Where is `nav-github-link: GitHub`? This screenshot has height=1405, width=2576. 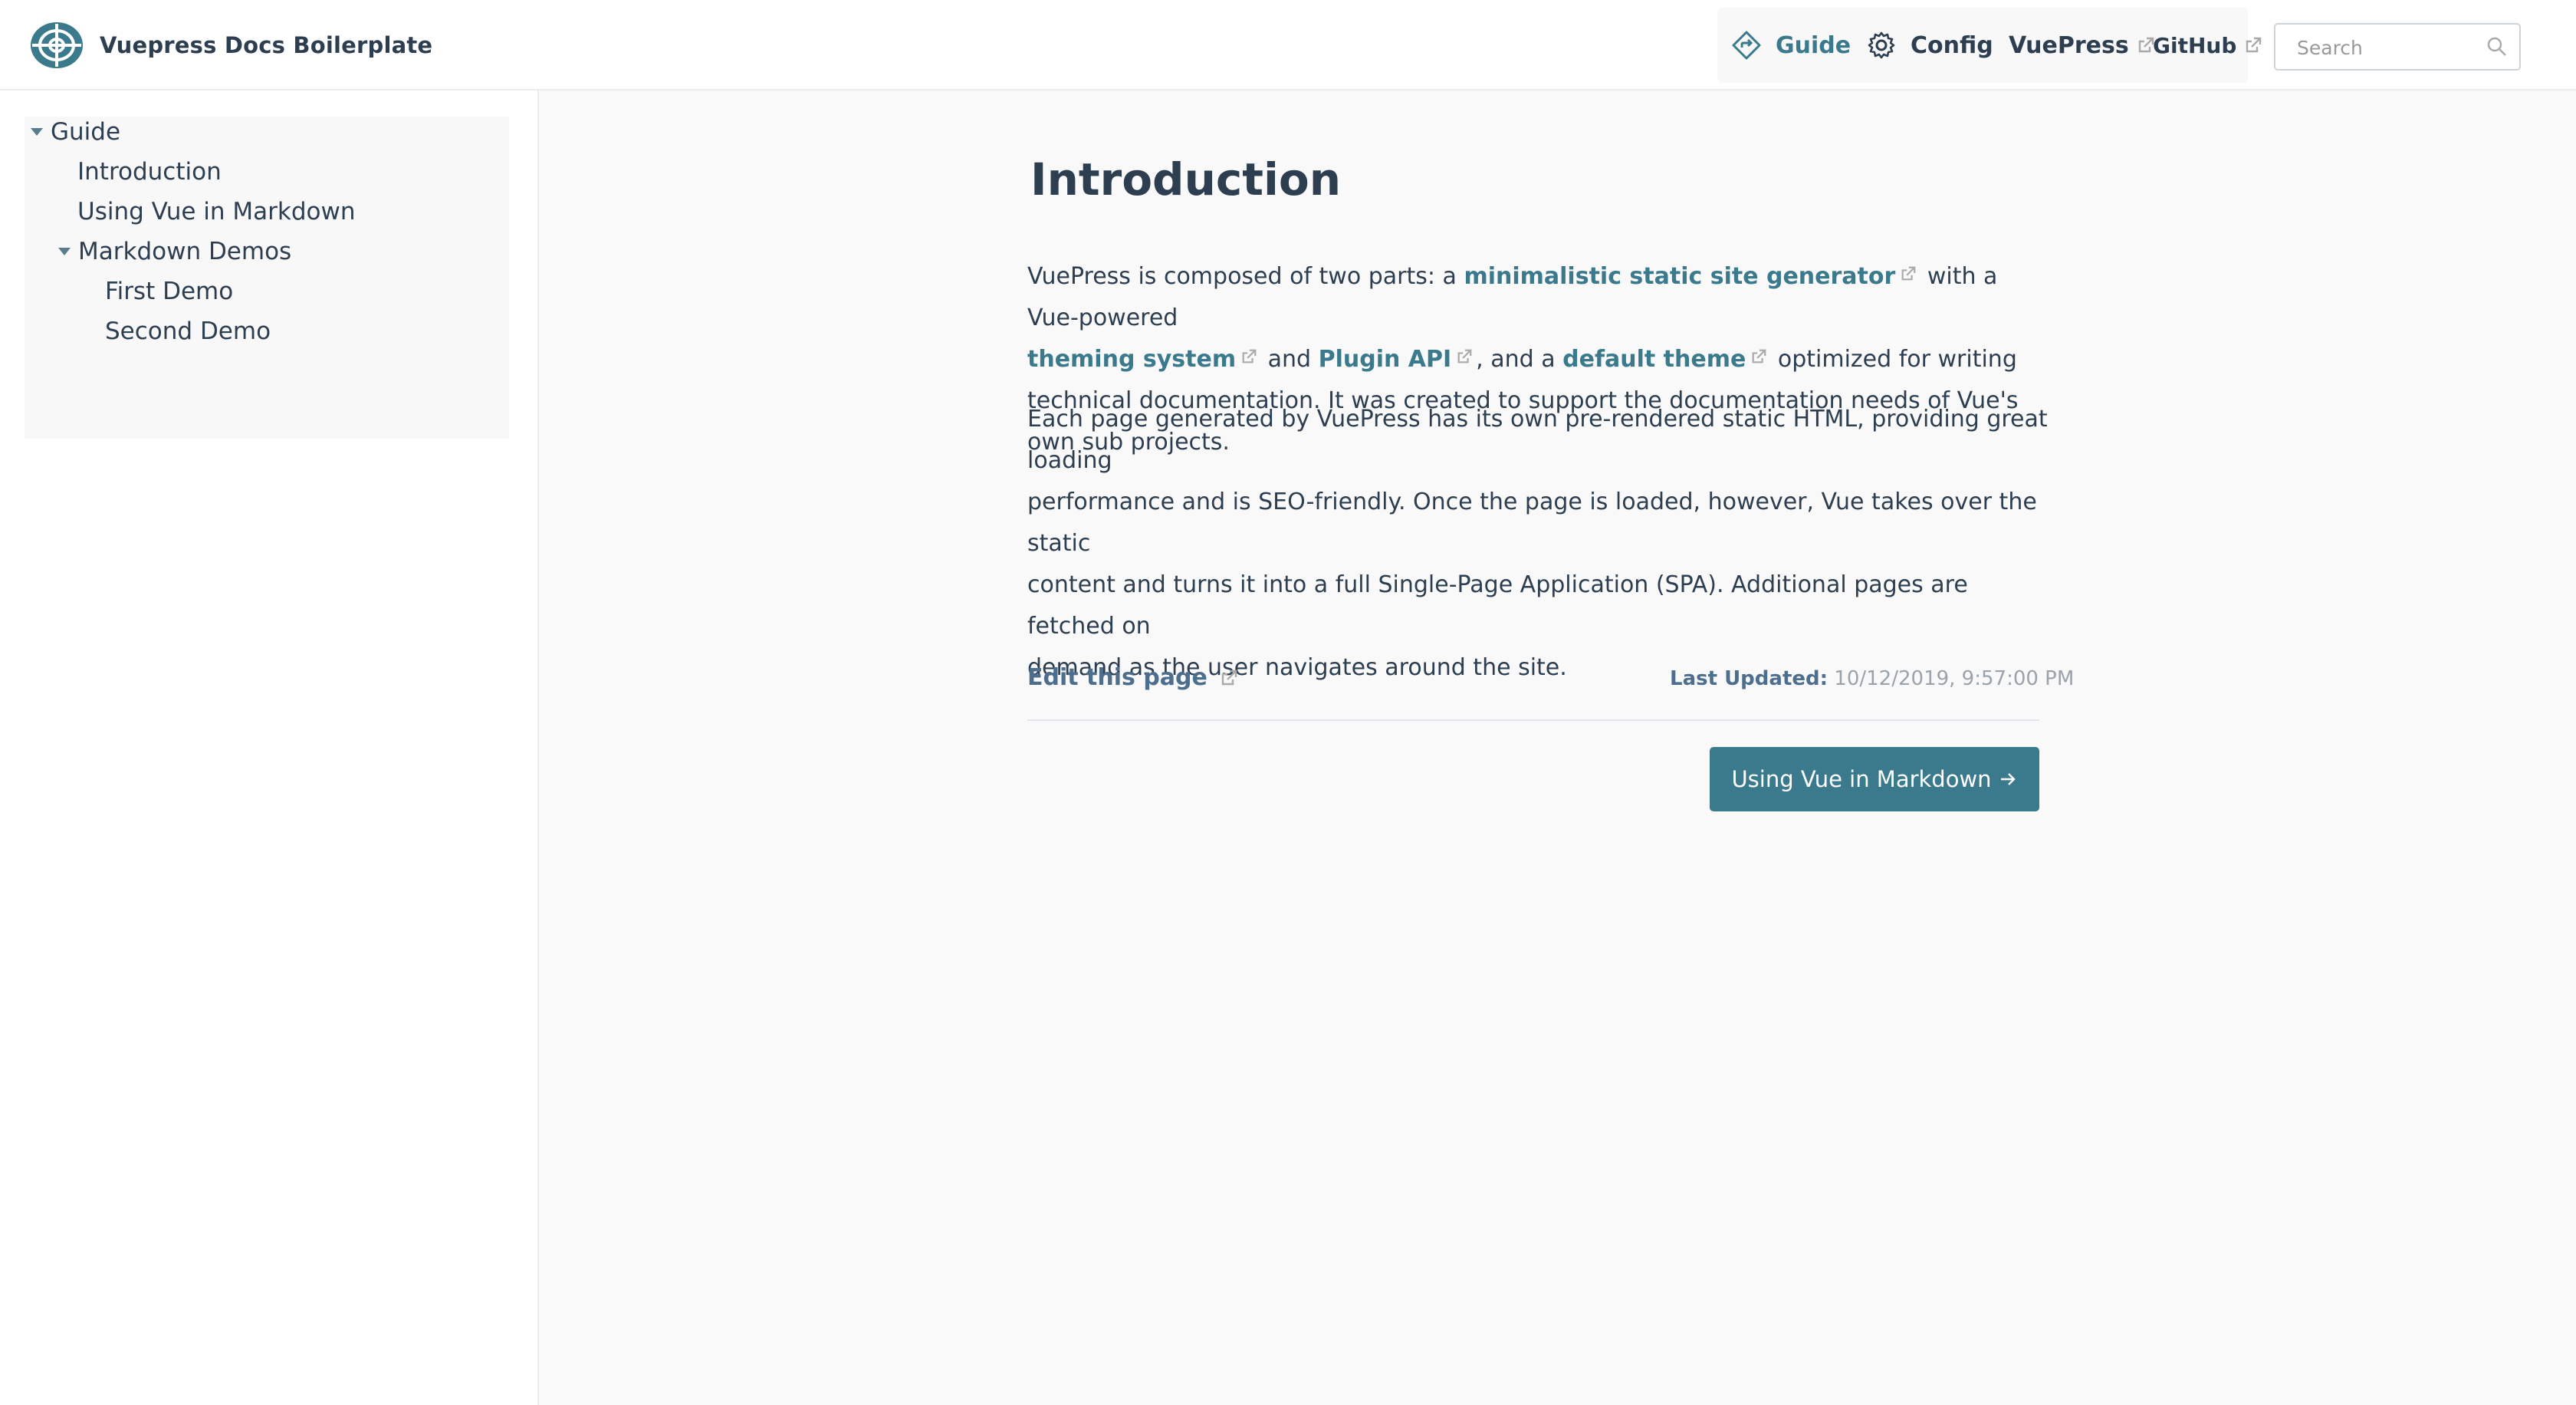 nav-github-link: GitHub is located at coordinates (2207, 46).